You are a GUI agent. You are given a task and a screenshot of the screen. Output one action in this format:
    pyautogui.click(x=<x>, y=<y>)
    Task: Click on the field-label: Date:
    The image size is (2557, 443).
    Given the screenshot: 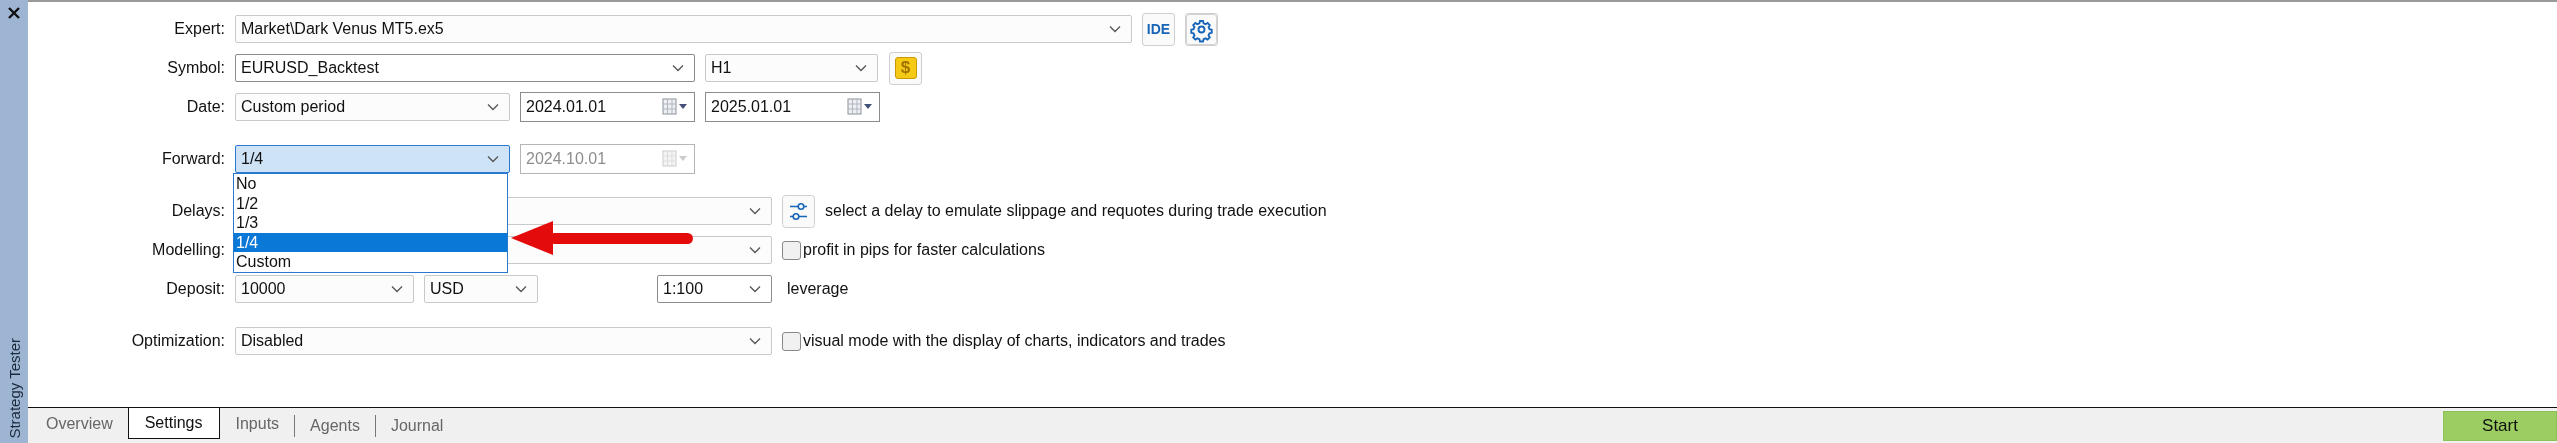 What is the action you would take?
    pyautogui.click(x=205, y=107)
    